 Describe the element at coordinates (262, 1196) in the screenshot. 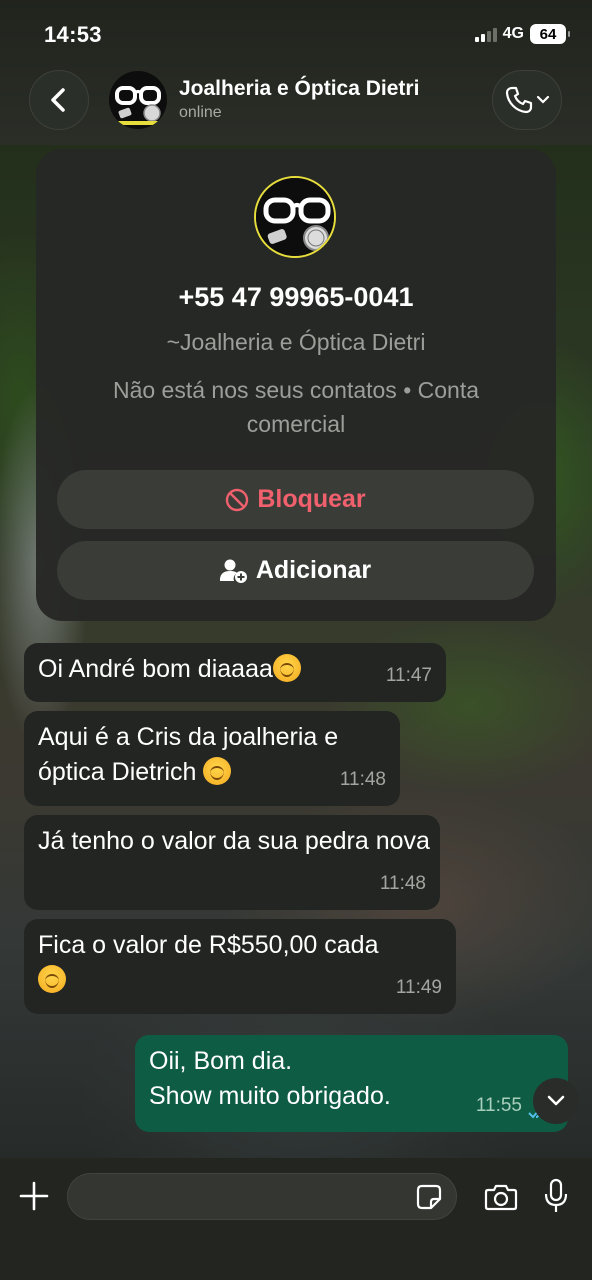

I see `message-input` at that location.